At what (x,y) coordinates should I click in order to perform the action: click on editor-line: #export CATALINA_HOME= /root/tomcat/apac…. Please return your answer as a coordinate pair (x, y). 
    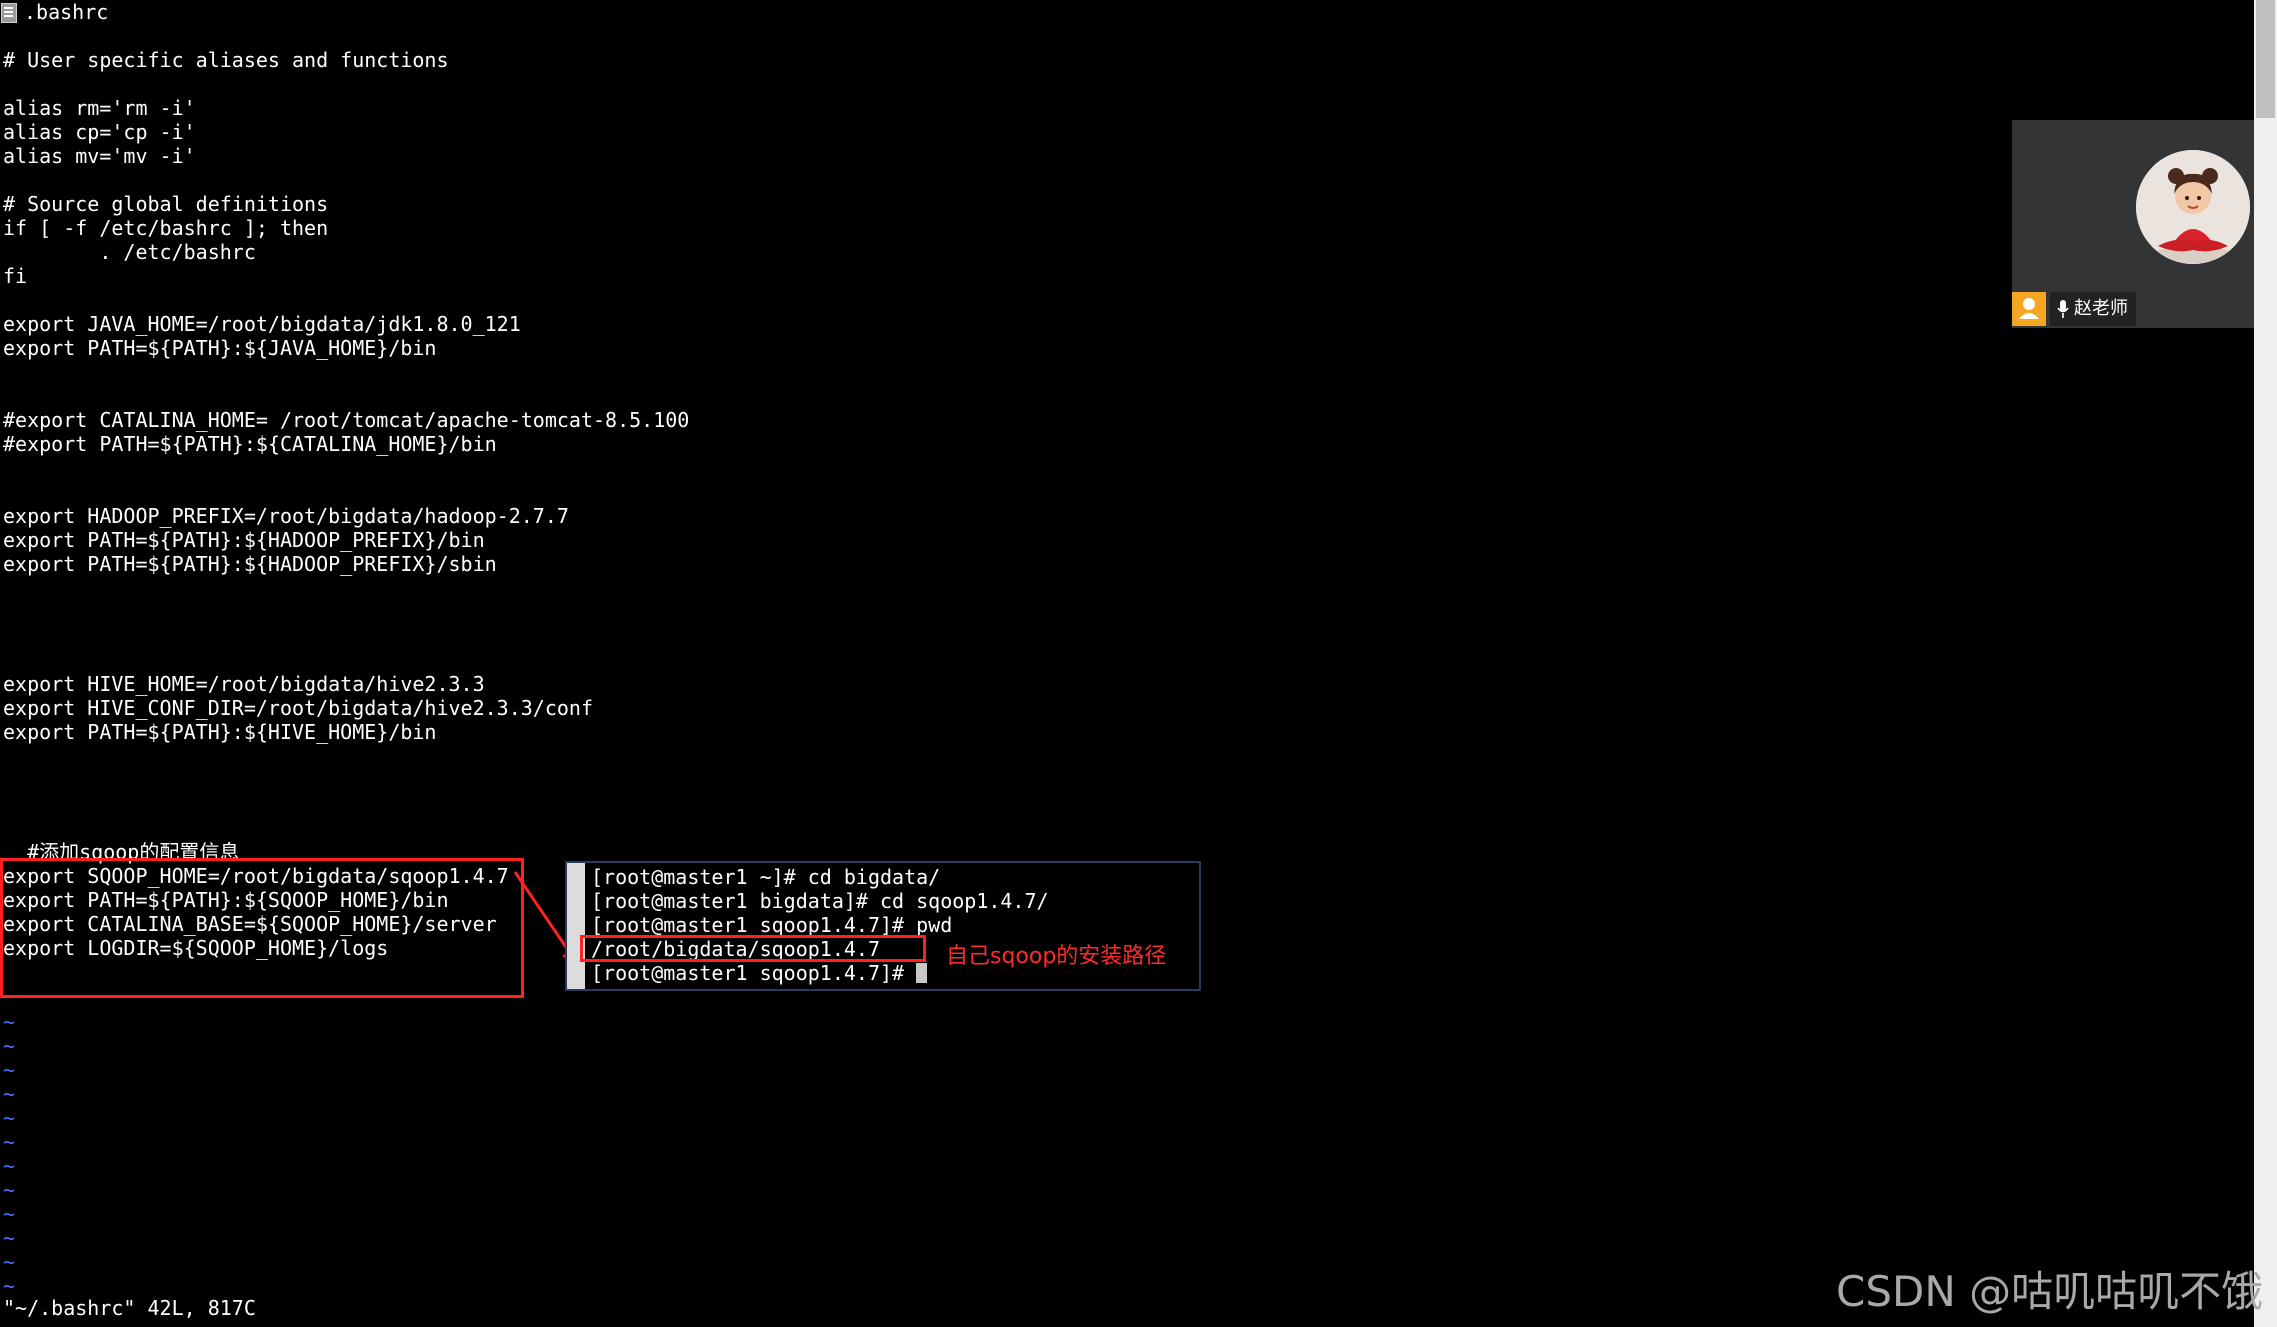
    Looking at the image, I should click on (346, 420).